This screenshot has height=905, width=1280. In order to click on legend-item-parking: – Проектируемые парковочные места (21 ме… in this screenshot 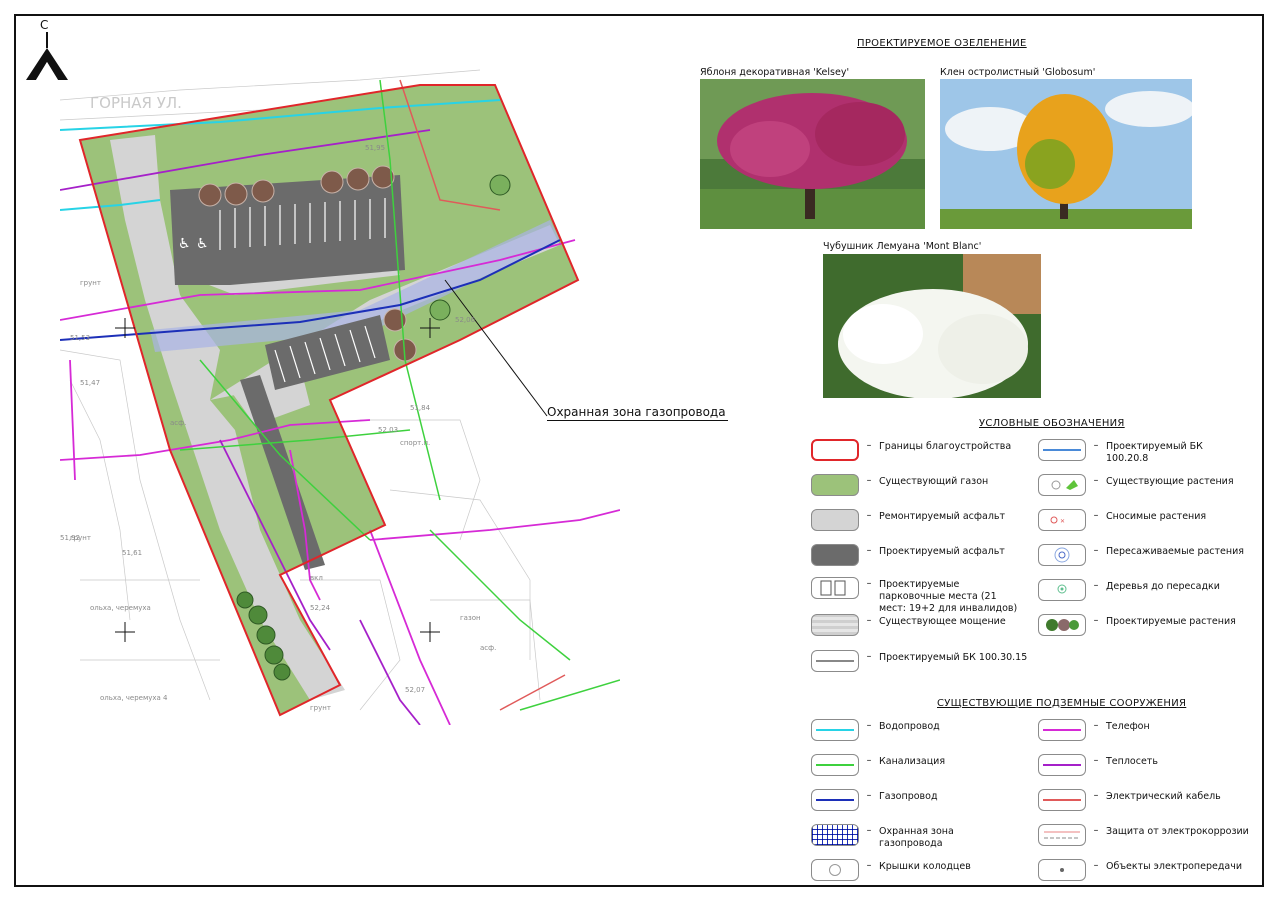, I will do `click(918, 596)`.